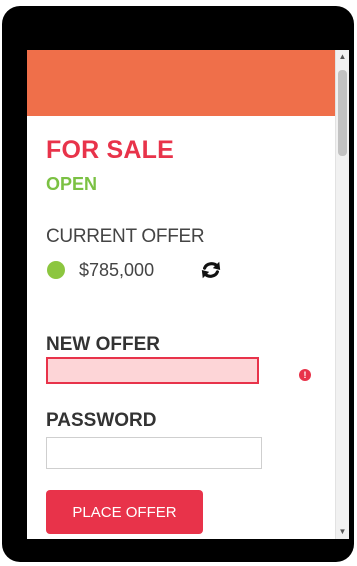 Image resolution: width=357 pixels, height=566 pixels. Describe the element at coordinates (152, 370) in the screenshot. I see `new-offer-input` at that location.